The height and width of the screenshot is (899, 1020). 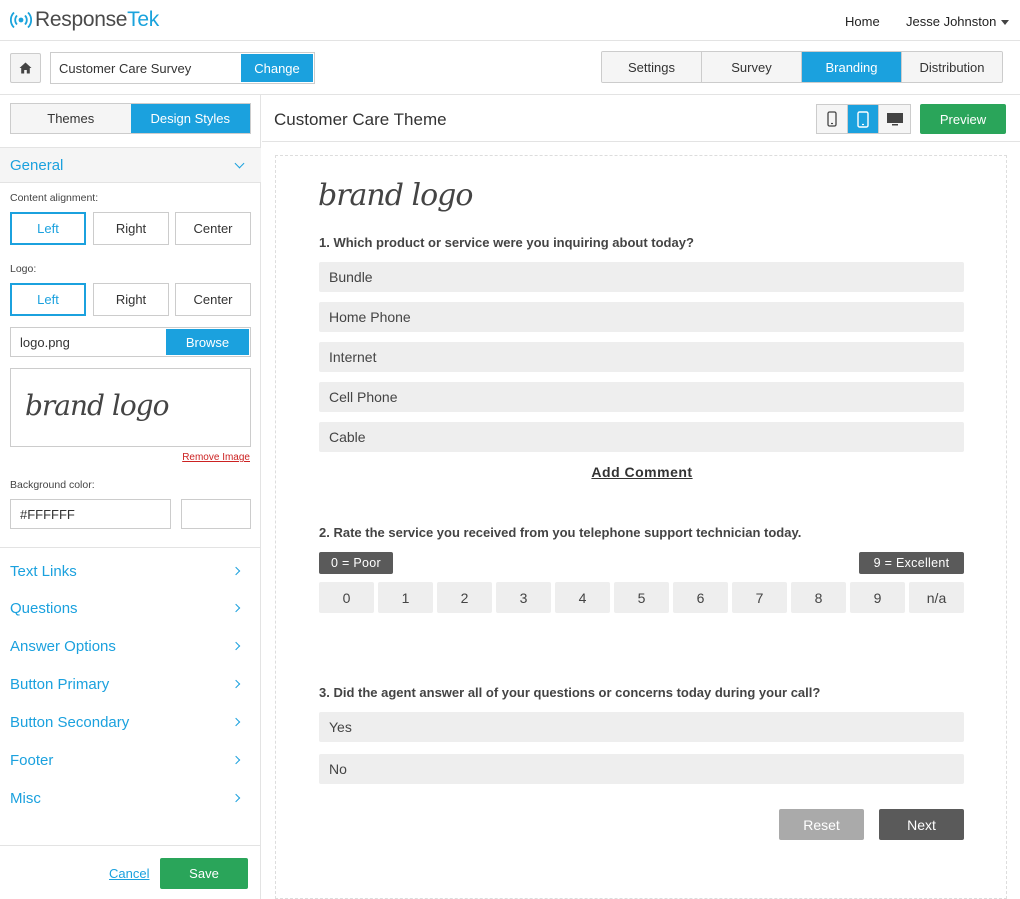 What do you see at coordinates (130, 608) in the screenshot?
I see `sidebar-item-questions: Questions` at bounding box center [130, 608].